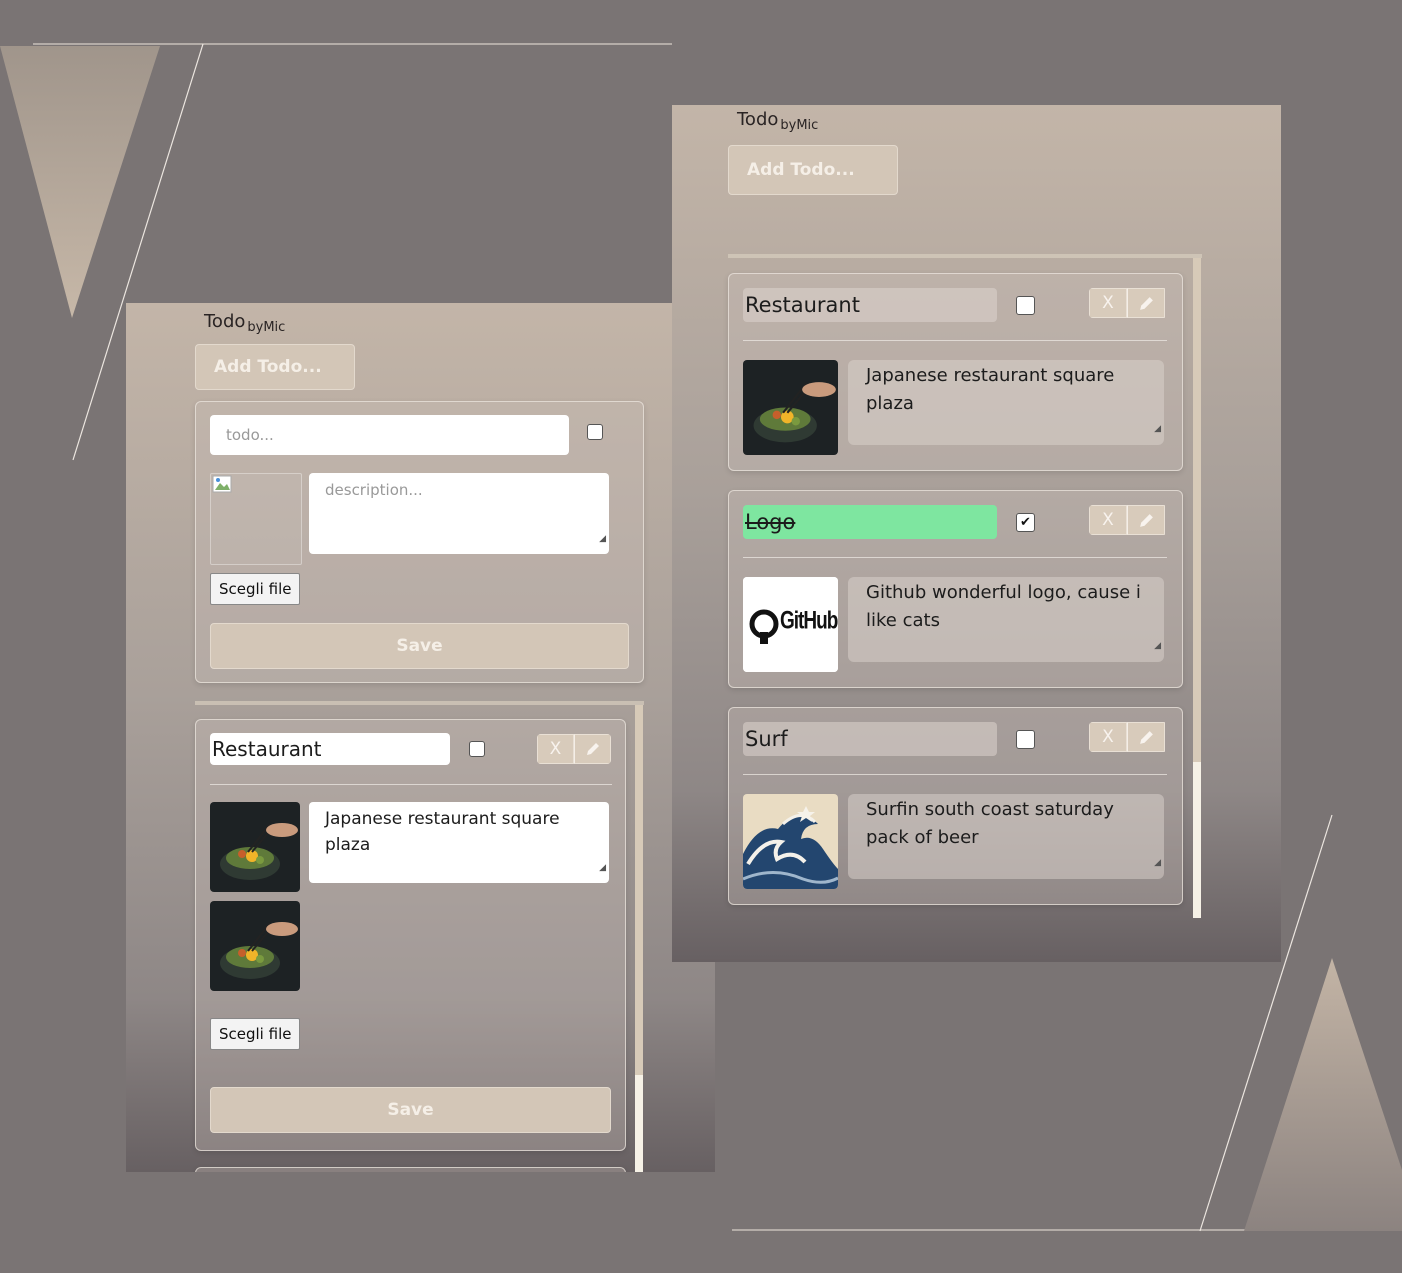 The width and height of the screenshot is (1402, 1273). Describe the element at coordinates (459, 842) in the screenshot. I see `description-input: Japanese restaurant square plaza ◢` at that location.